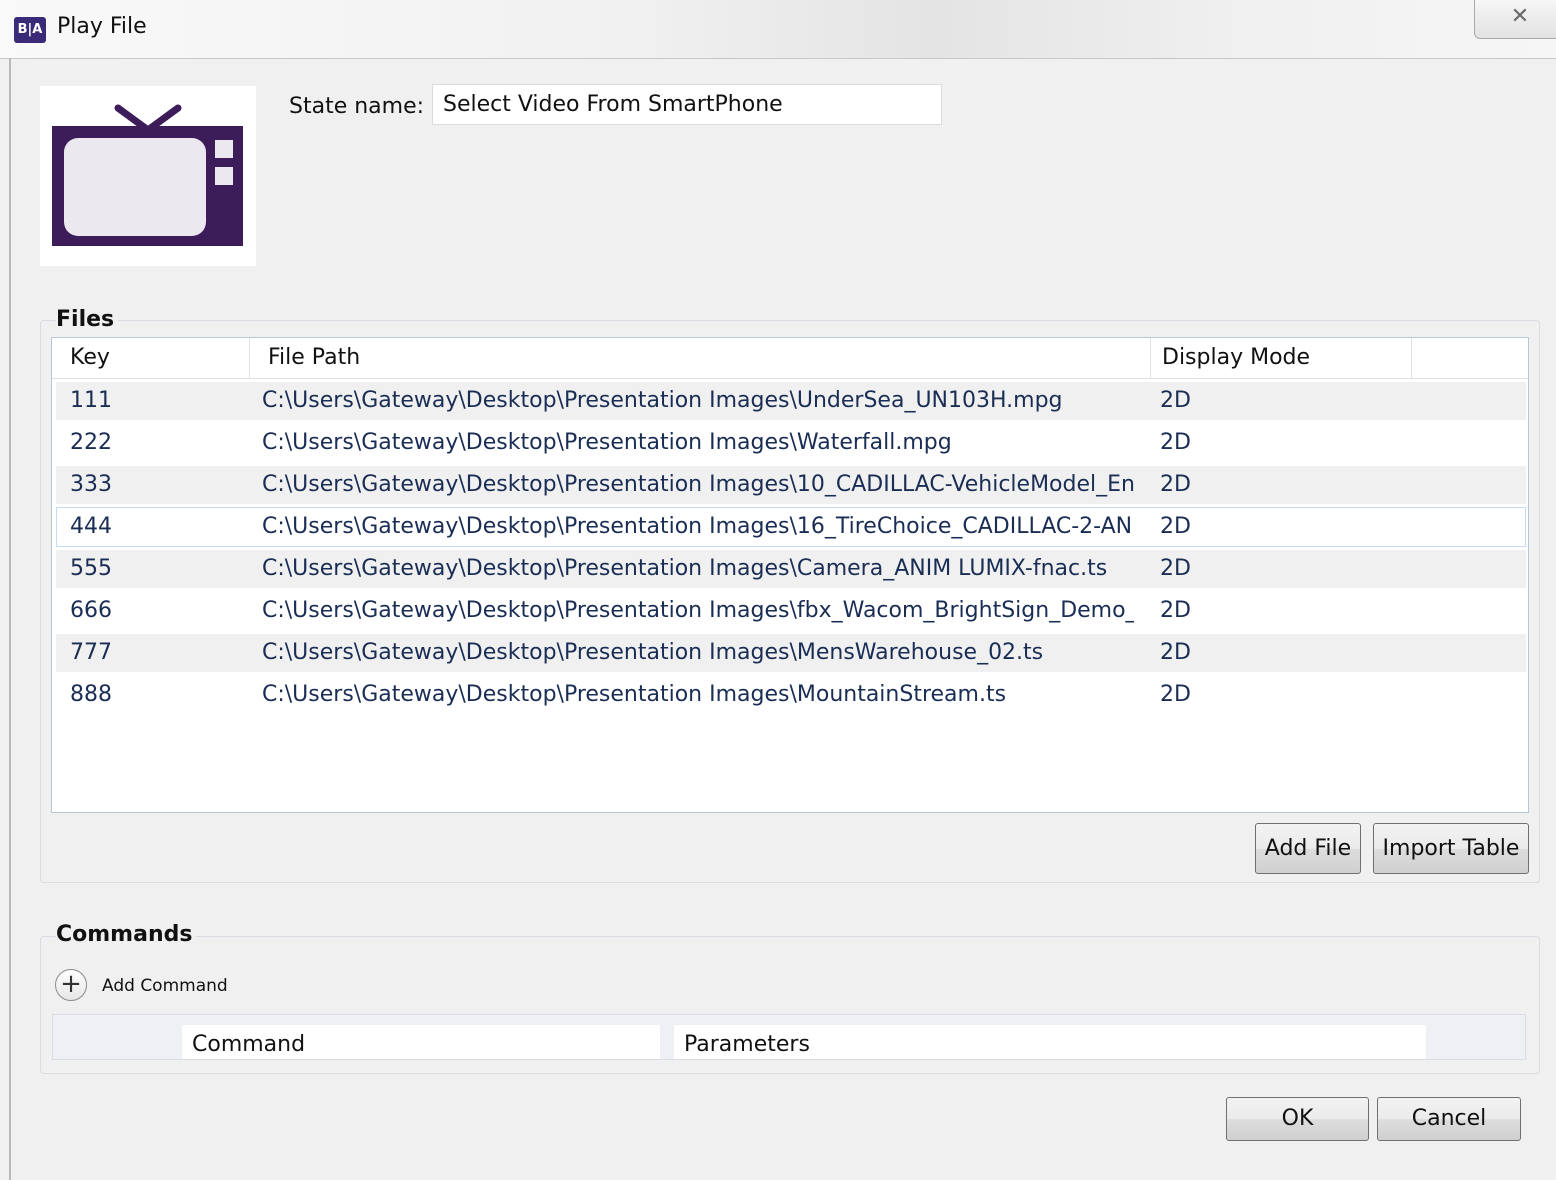  Describe the element at coordinates (699, 358) in the screenshot. I see `column-header-file-path: File Path` at that location.